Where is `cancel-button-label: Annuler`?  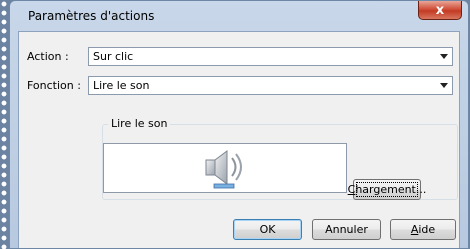
cancel-button-label: Annuler is located at coordinates (346, 229).